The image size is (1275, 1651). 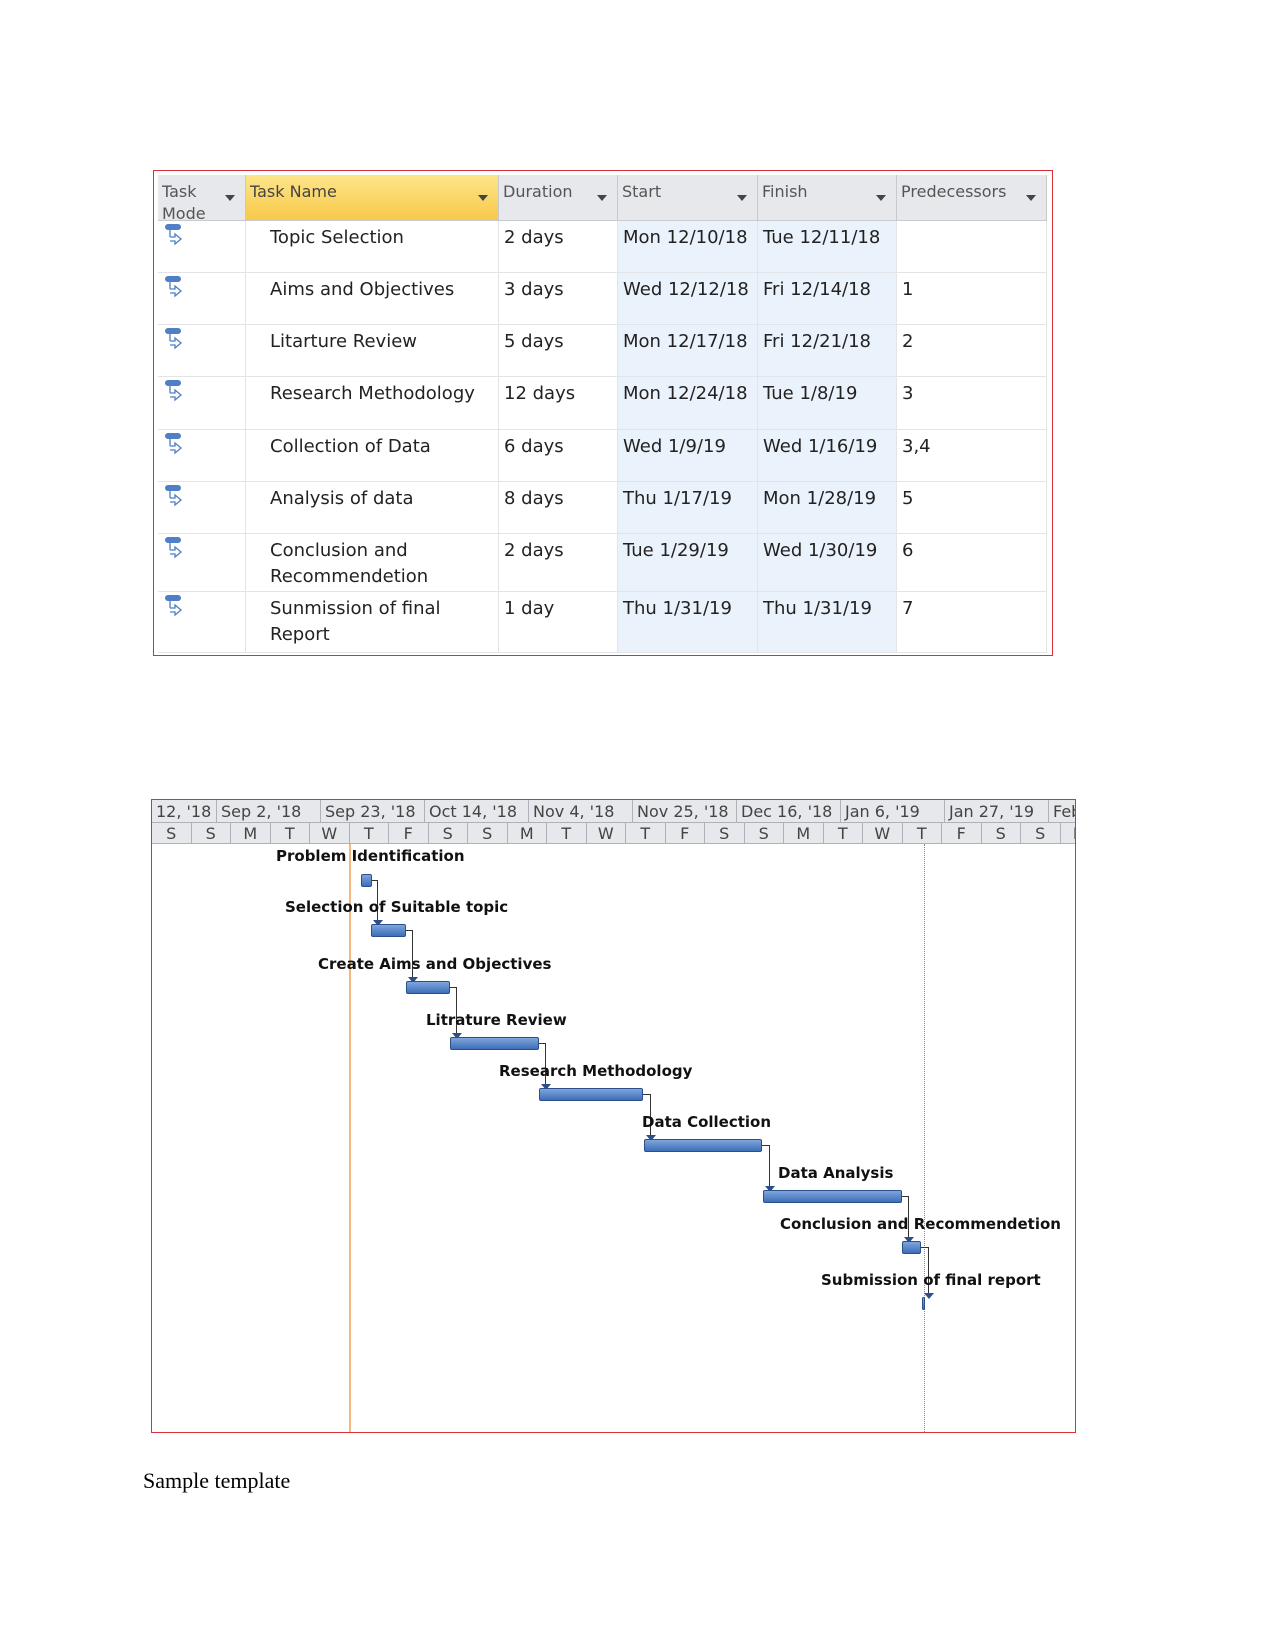 I want to click on cell-start: Wed 12/12/18, so click(x=688, y=299).